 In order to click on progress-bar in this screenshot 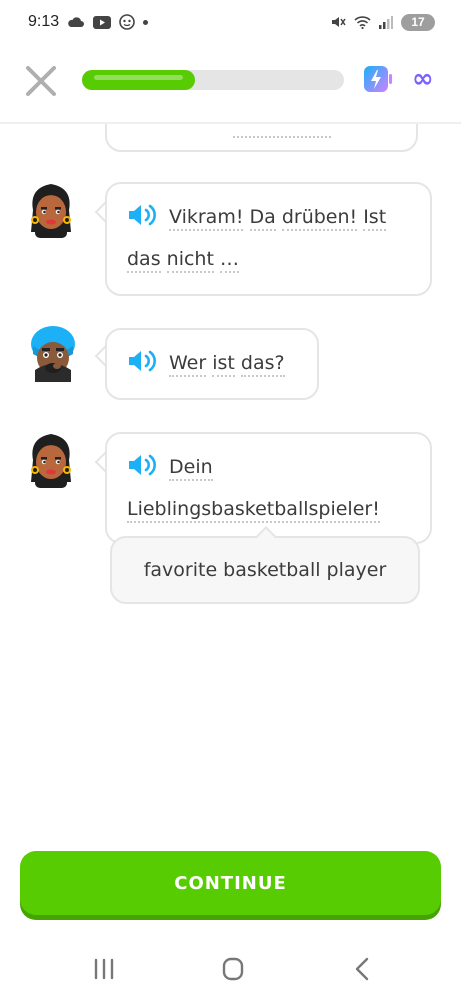, I will do `click(213, 80)`.